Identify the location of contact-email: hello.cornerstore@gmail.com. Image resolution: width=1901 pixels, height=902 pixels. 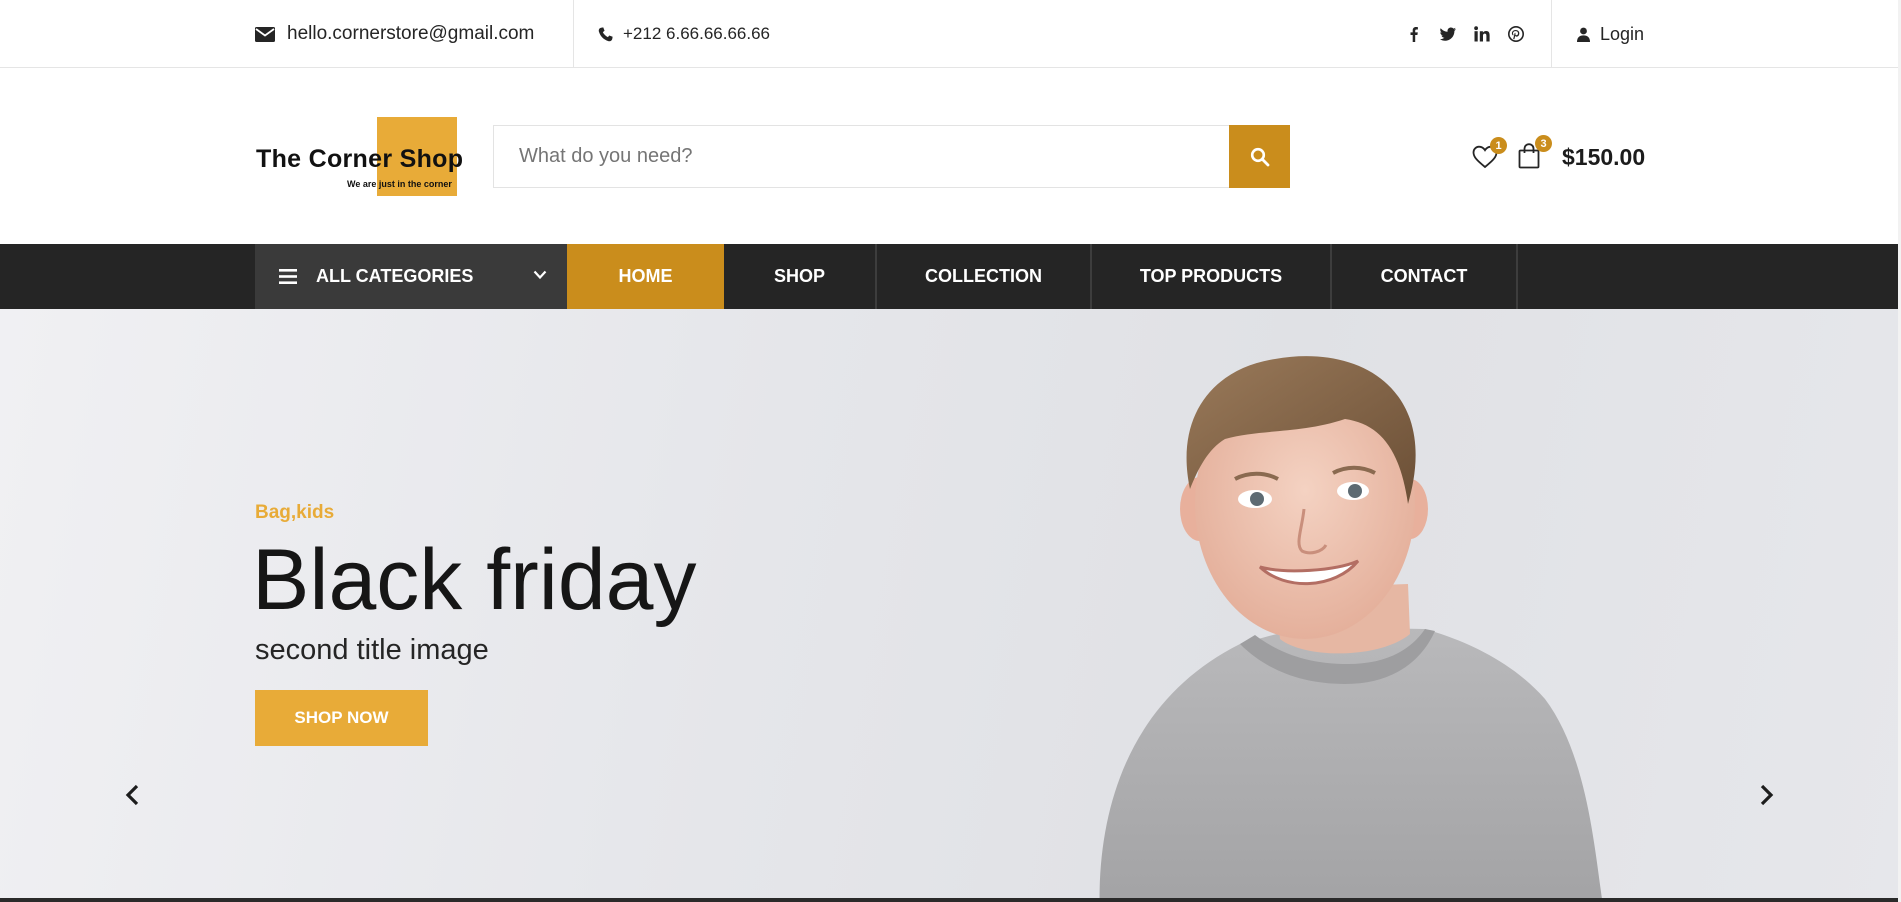
(394, 34).